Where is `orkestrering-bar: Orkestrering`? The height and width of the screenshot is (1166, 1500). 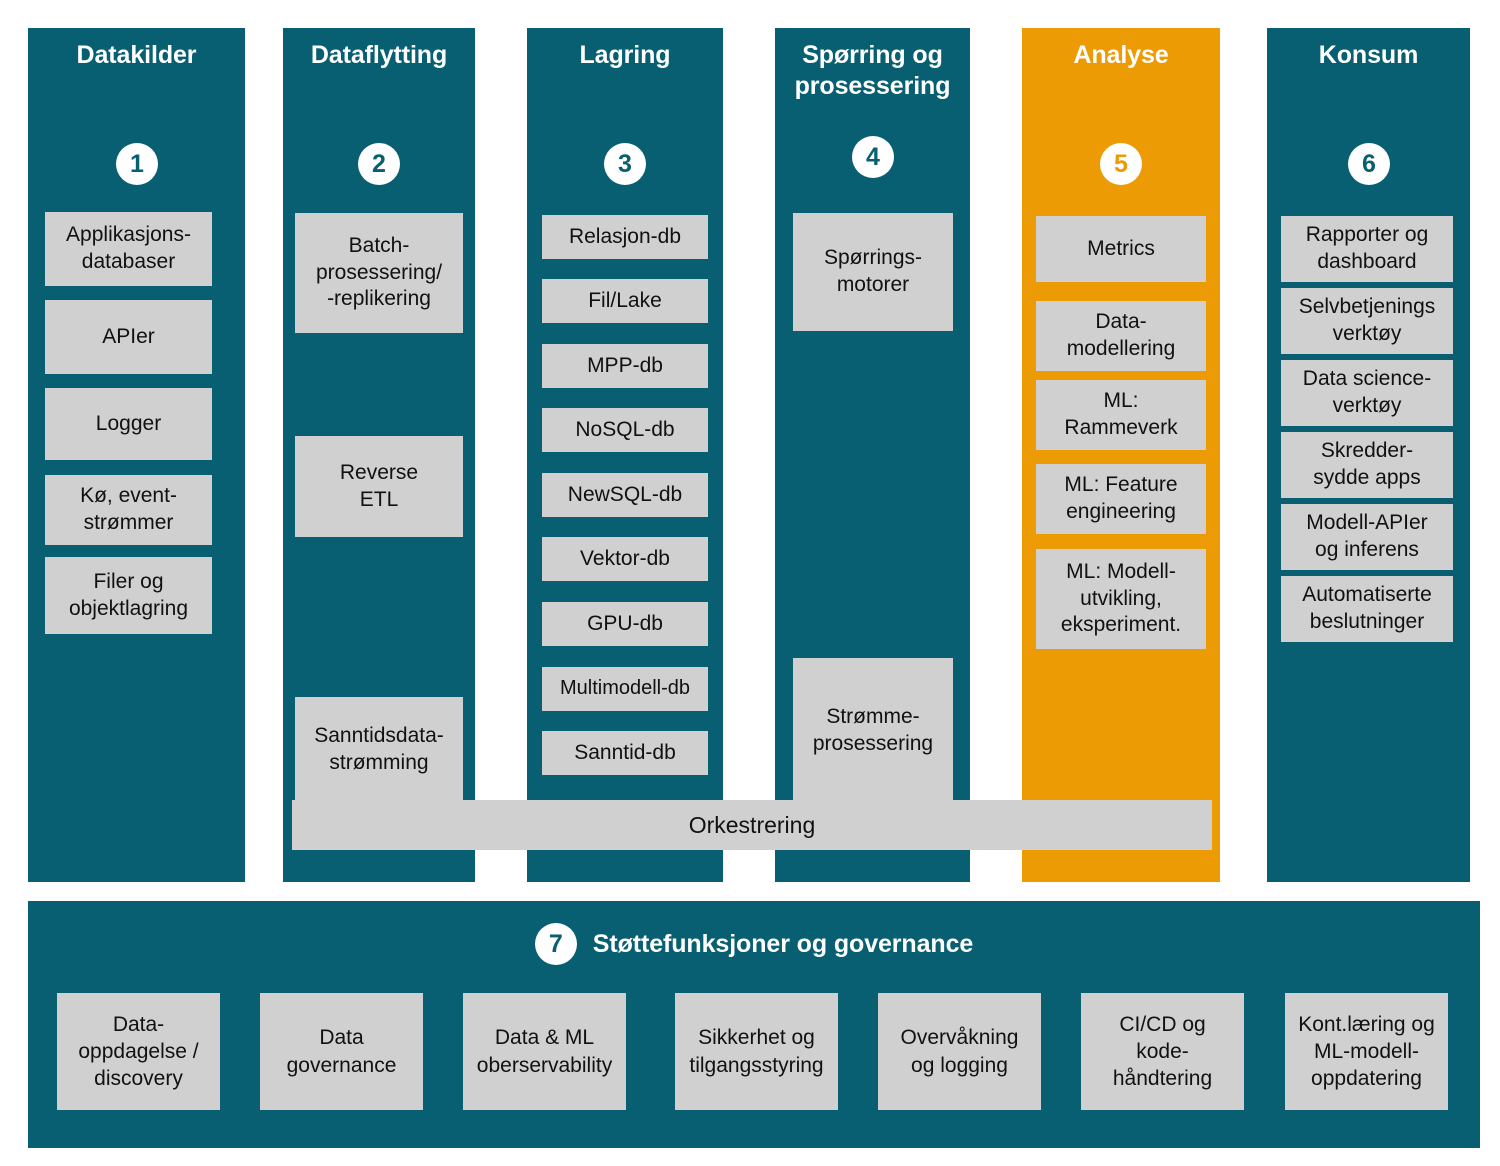 orkestrering-bar: Orkestrering is located at coordinates (752, 825).